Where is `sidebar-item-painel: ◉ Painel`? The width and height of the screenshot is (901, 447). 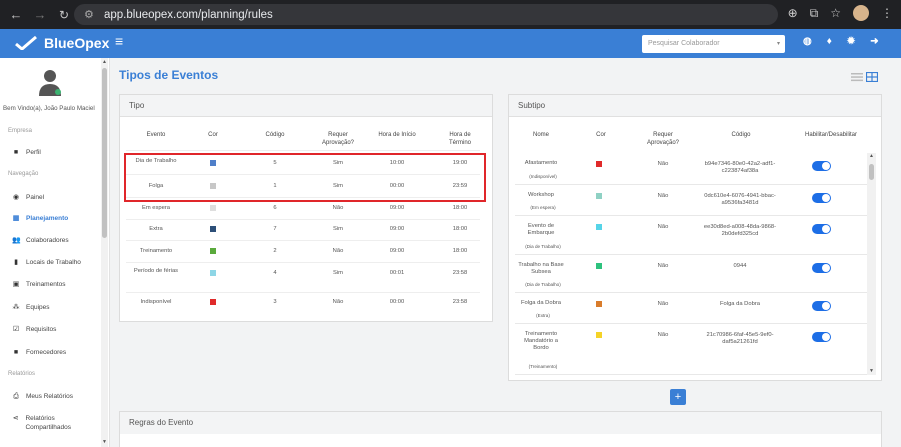 sidebar-item-painel: ◉ Painel is located at coordinates (54, 197).